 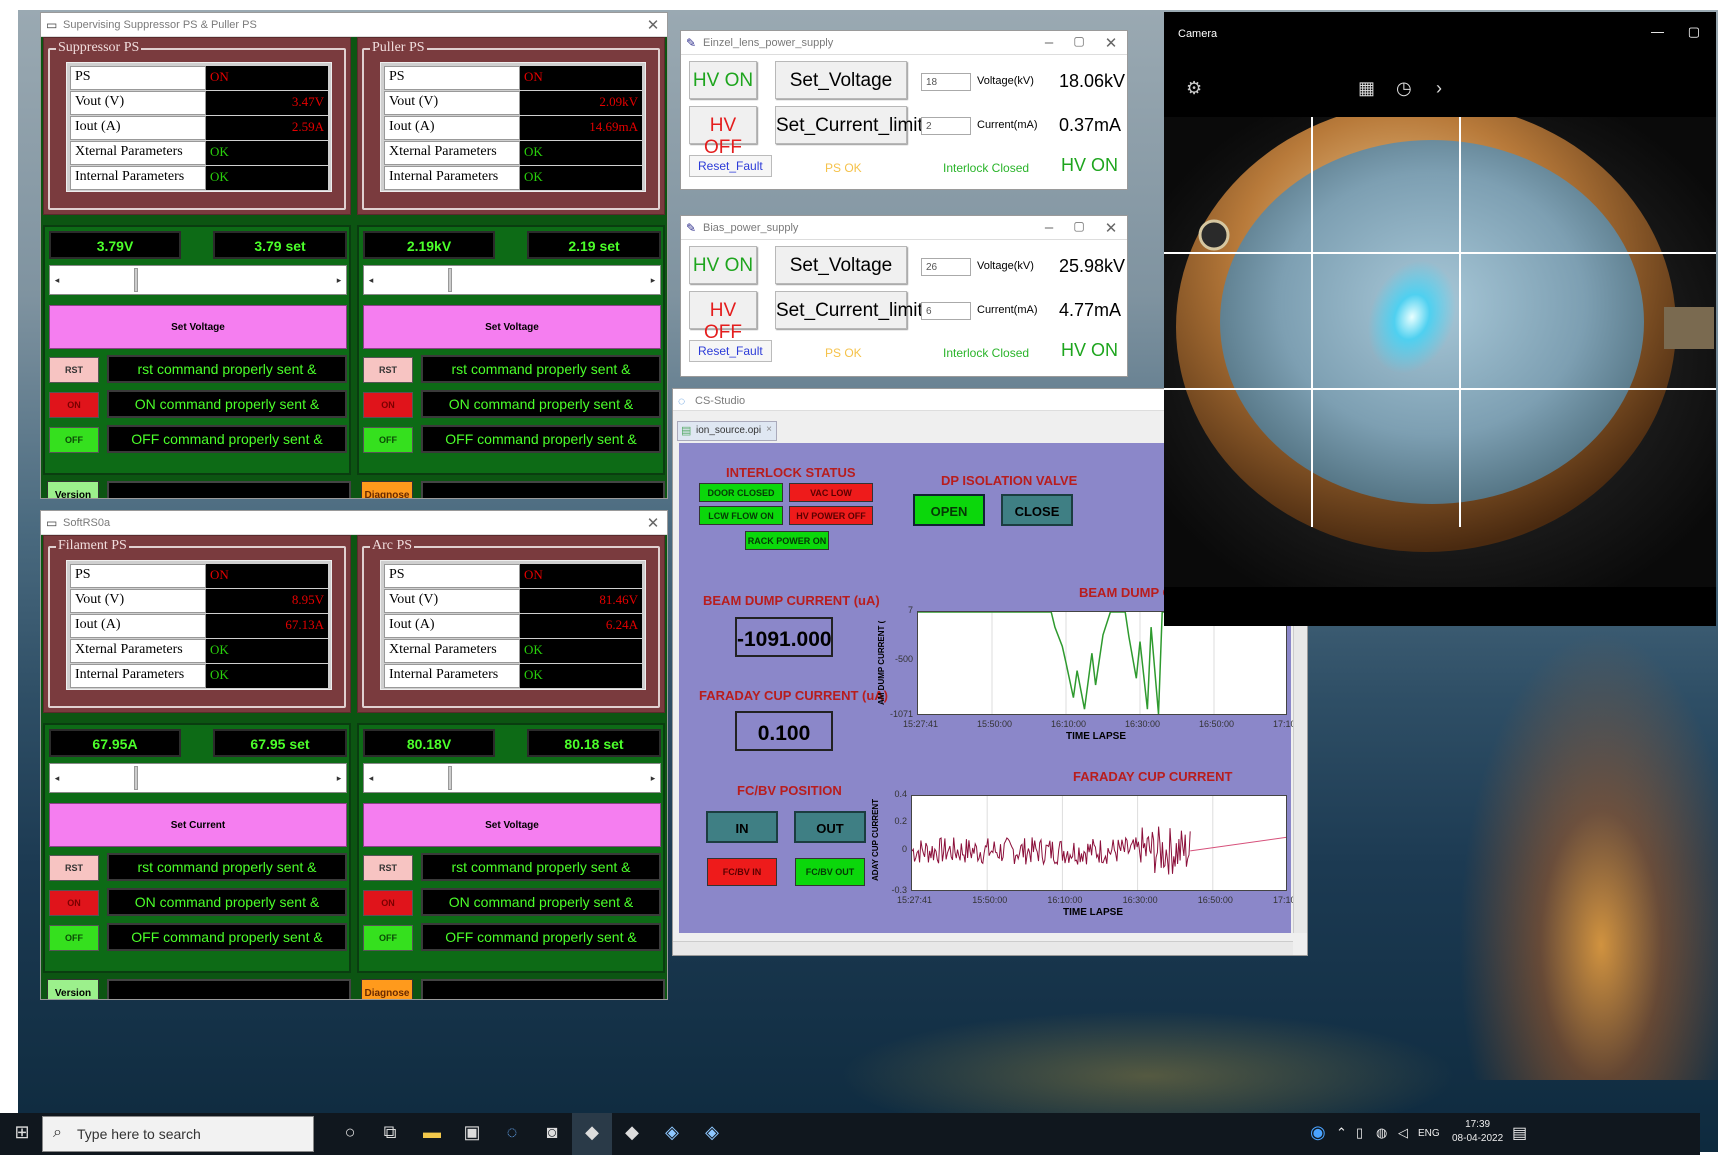 What do you see at coordinates (830, 827) in the screenshot?
I see `fcbv-out-button: OUT` at bounding box center [830, 827].